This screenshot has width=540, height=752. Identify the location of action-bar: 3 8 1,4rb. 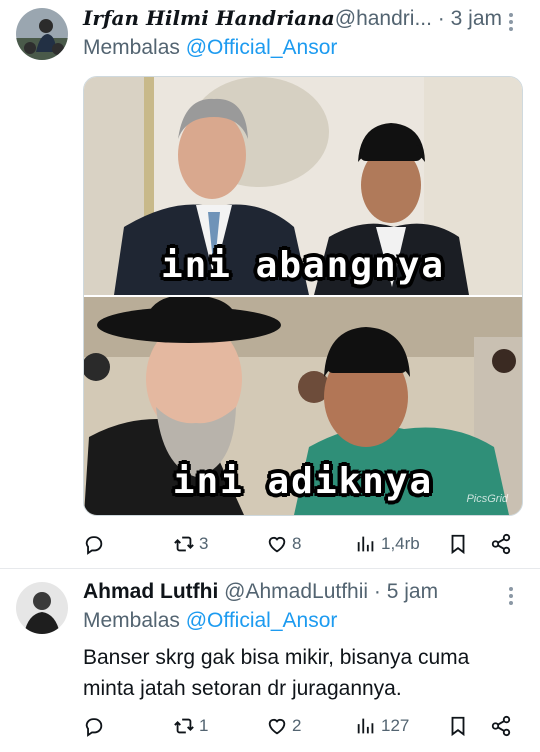
(303, 544).